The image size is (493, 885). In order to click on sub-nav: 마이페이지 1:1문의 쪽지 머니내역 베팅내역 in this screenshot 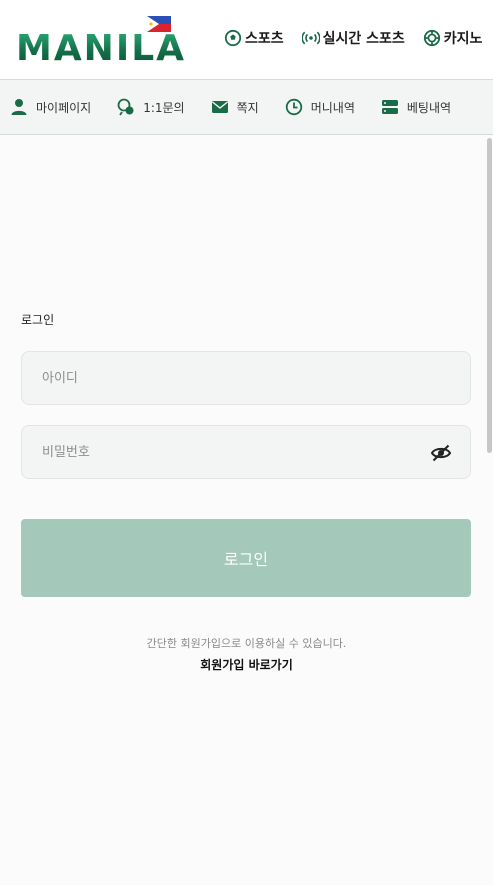, I will do `click(246, 107)`.